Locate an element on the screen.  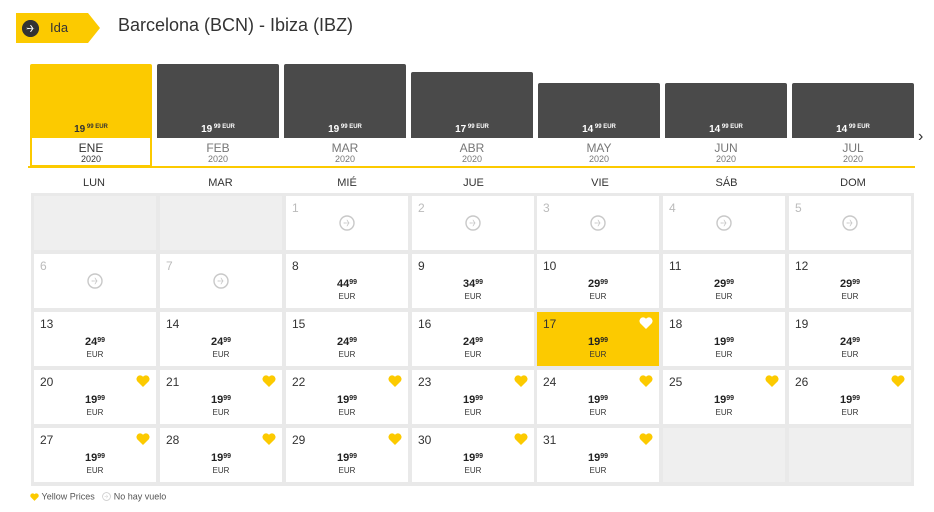
day-cell: 21 1999 EUR is located at coordinates (221, 397).